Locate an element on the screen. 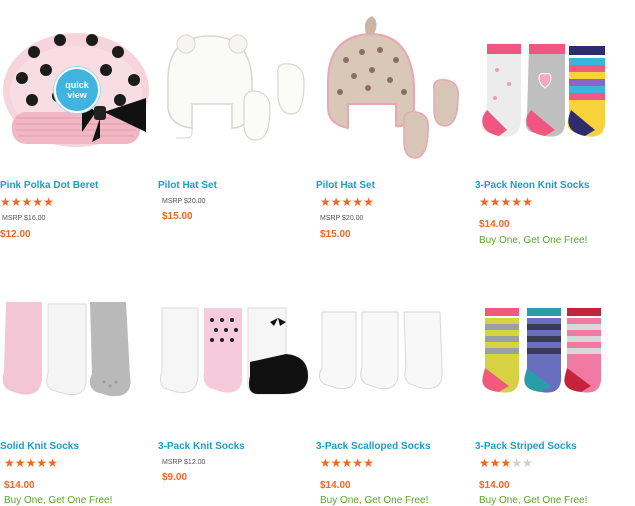 The height and width of the screenshot is (506, 635). product-name-link: 3-Pack Neon Knit Socks is located at coordinates (532, 185).